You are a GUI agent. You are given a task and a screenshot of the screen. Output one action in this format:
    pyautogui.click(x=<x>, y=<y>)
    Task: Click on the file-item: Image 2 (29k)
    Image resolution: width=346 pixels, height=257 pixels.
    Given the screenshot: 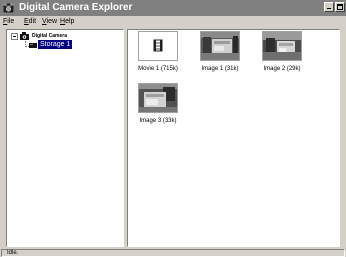 What is the action you would take?
    pyautogui.click(x=282, y=53)
    